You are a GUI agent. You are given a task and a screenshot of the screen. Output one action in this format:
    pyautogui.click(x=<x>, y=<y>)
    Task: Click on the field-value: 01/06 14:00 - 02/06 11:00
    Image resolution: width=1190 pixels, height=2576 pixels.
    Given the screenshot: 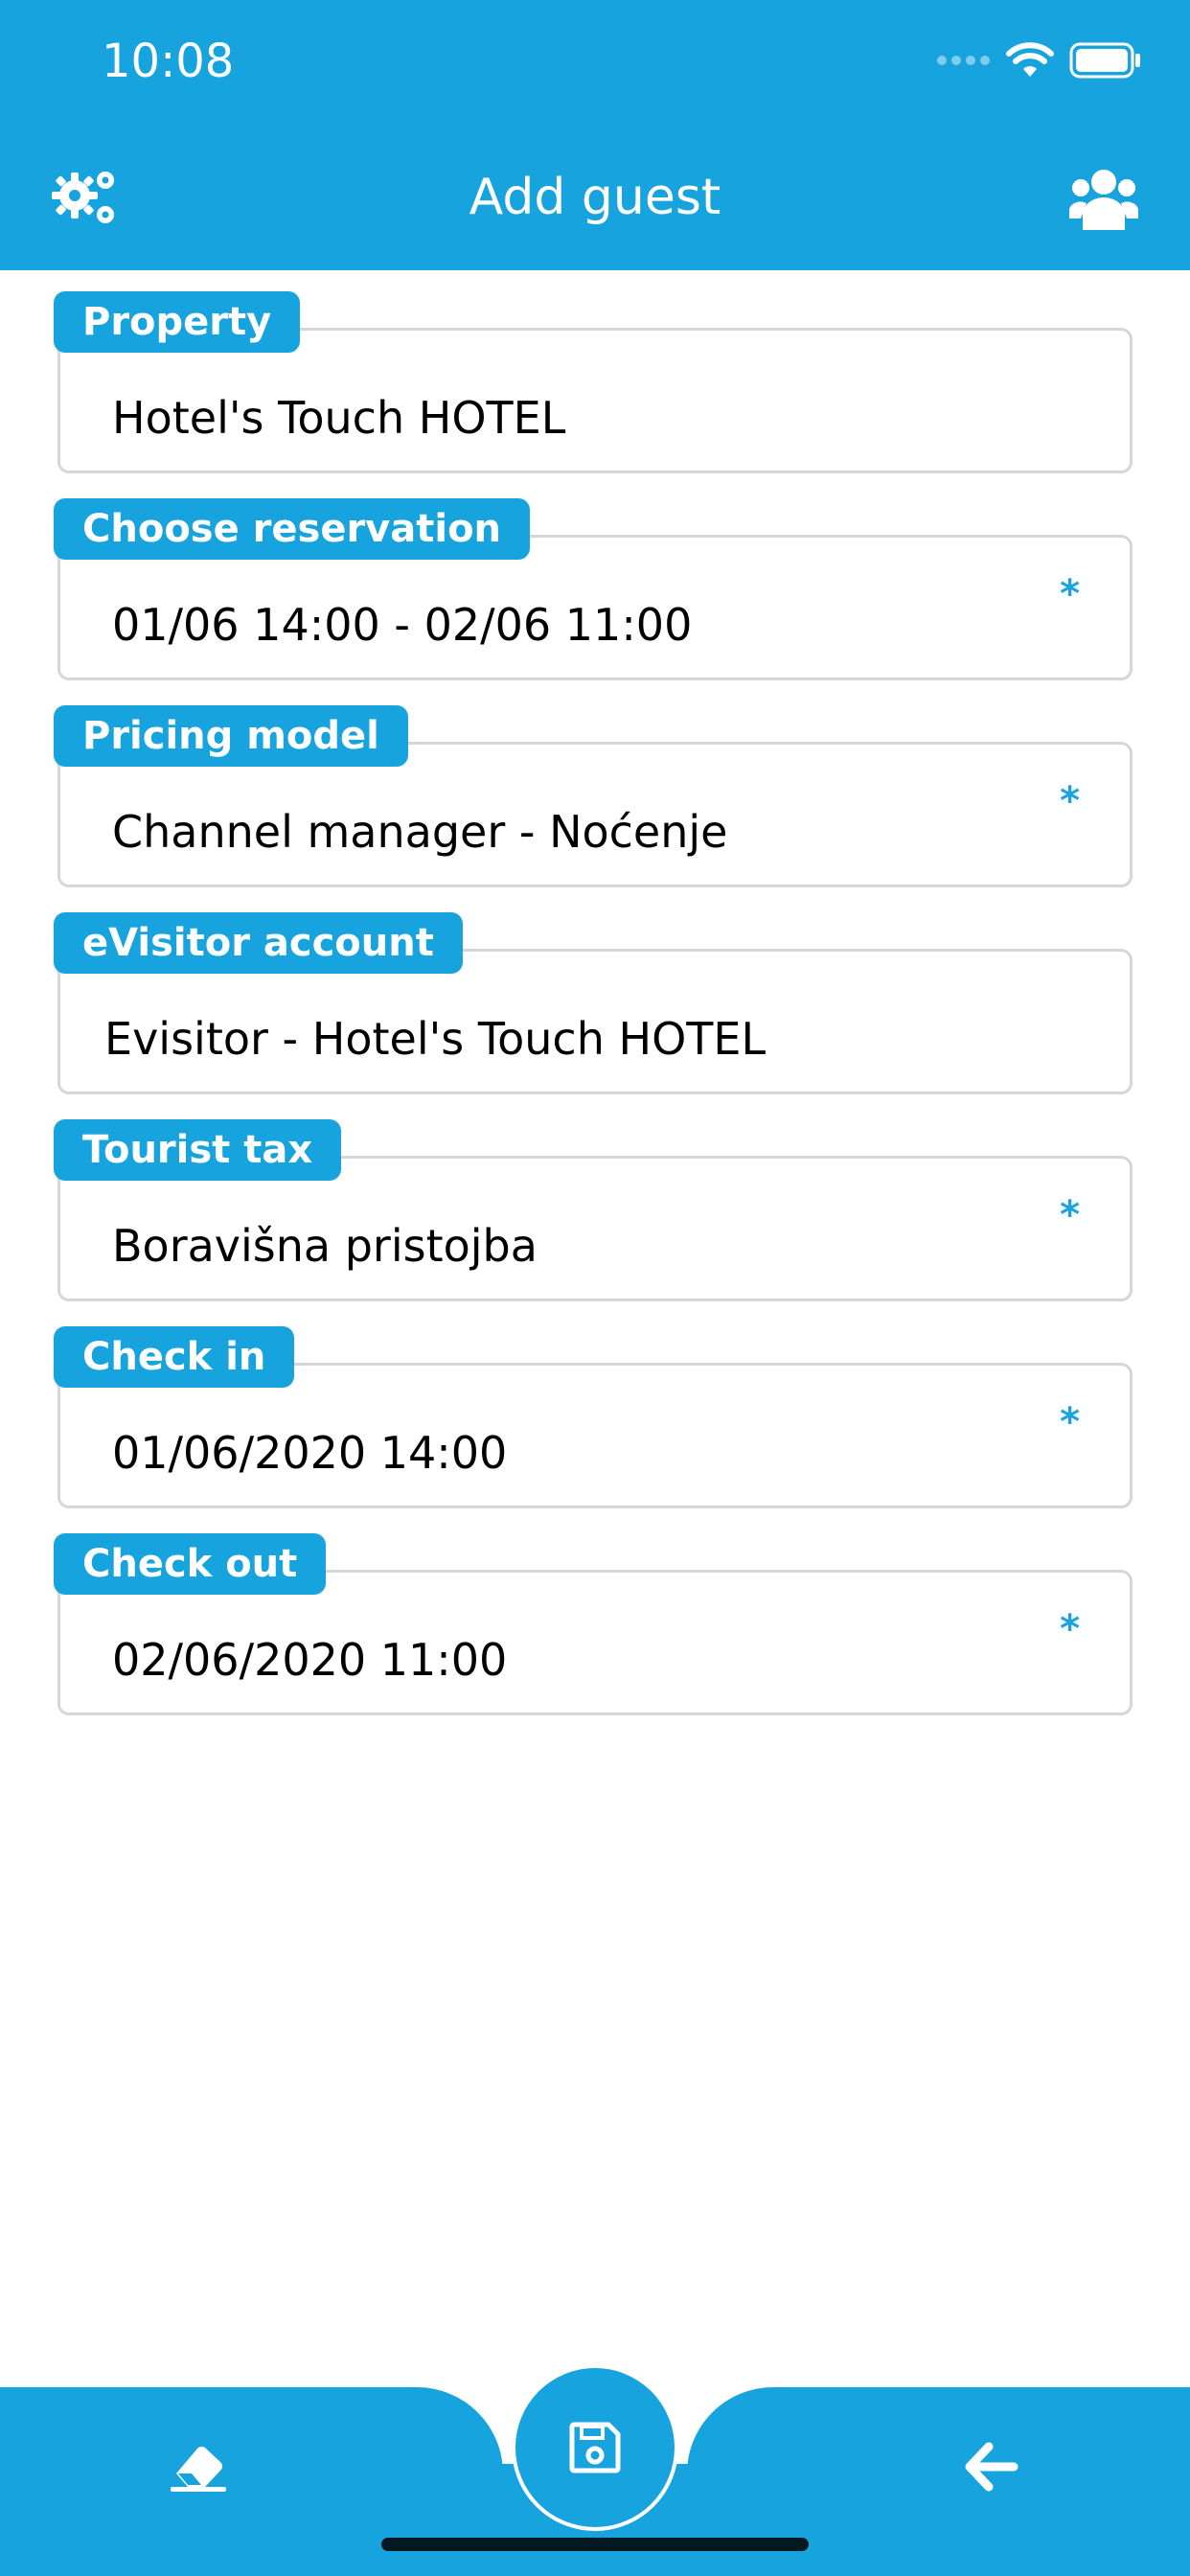 What is the action you would take?
    pyautogui.click(x=403, y=625)
    